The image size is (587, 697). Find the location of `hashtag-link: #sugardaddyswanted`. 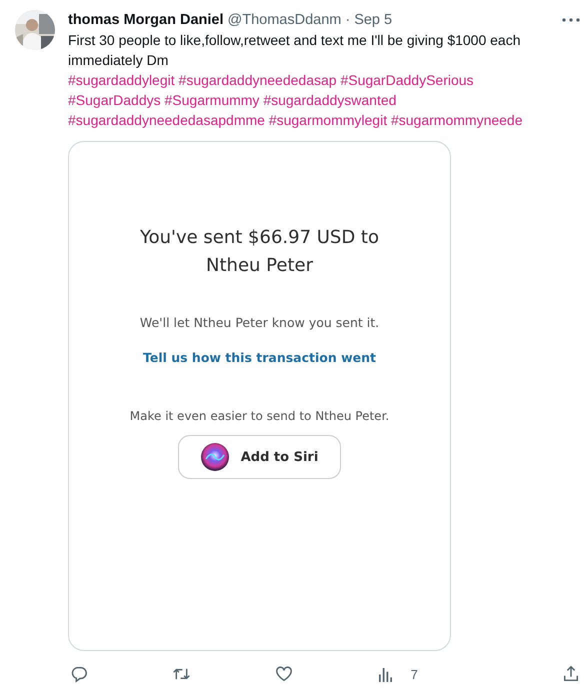

hashtag-link: #sugardaddyswanted is located at coordinates (329, 100).